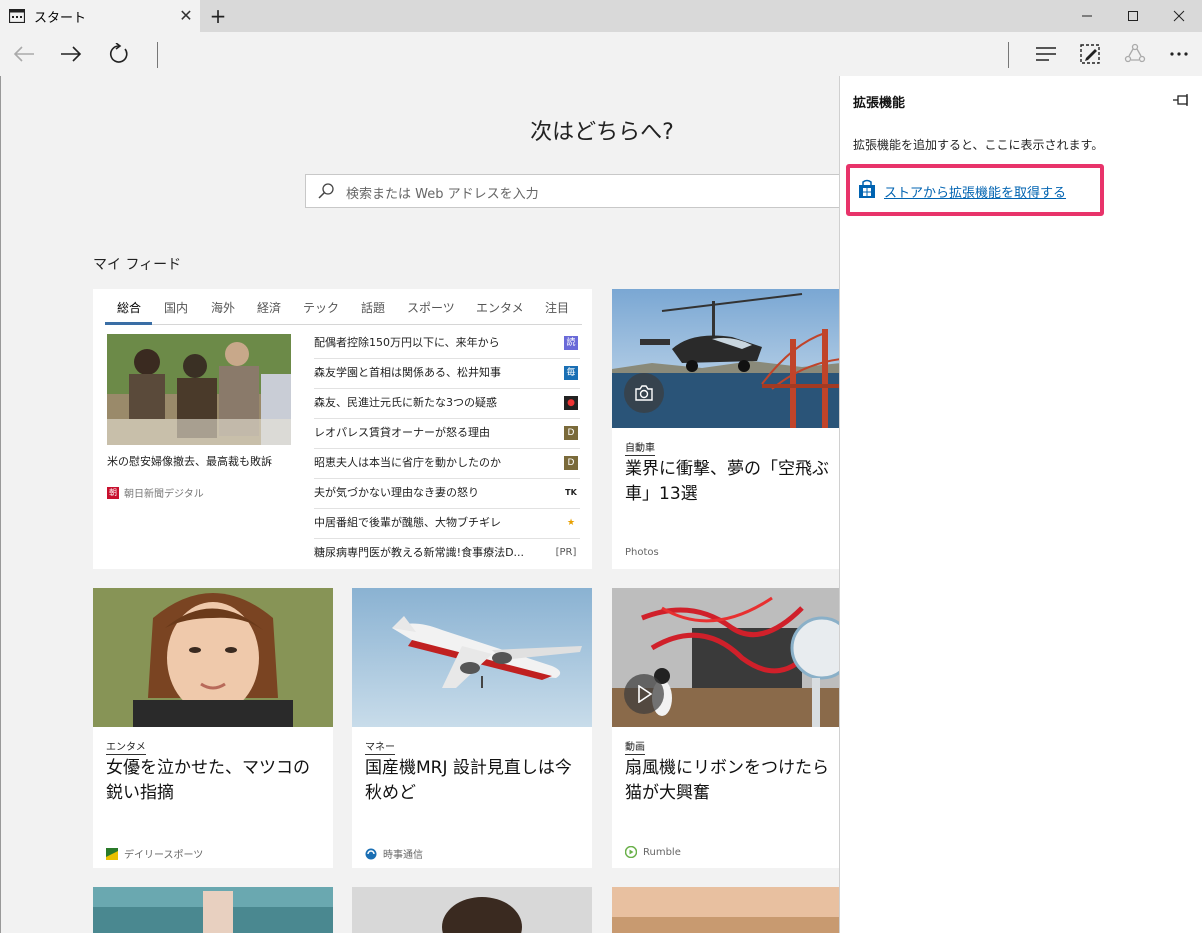 Image resolution: width=1202 pixels, height=933 pixels. I want to click on story-category: マネー, so click(380, 746).